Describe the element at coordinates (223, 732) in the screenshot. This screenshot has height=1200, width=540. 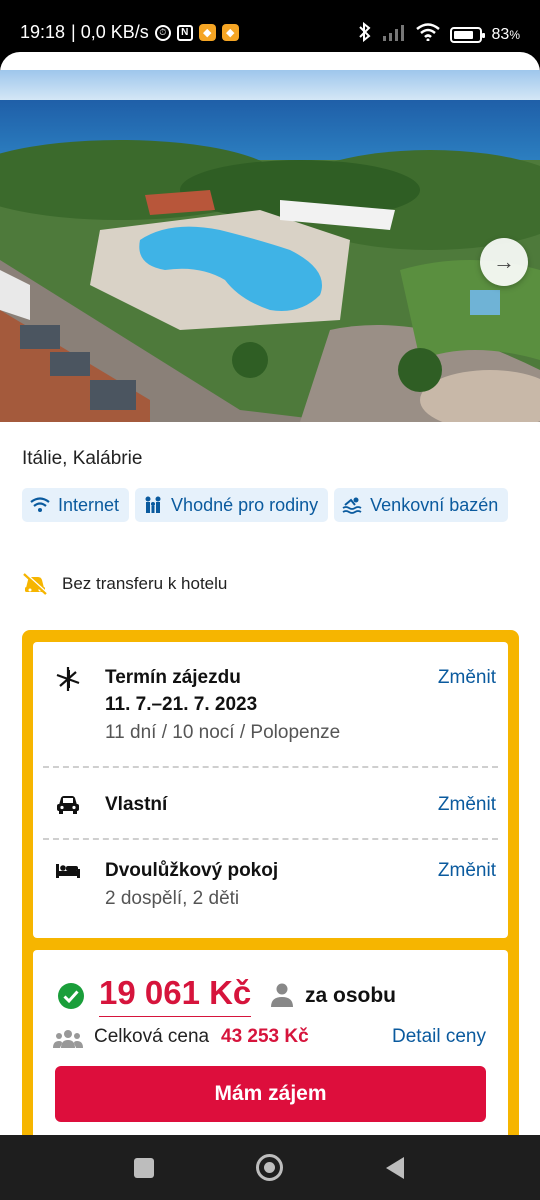
I see `term-details: 11 dní / 10 nocí / Polopenze` at that location.